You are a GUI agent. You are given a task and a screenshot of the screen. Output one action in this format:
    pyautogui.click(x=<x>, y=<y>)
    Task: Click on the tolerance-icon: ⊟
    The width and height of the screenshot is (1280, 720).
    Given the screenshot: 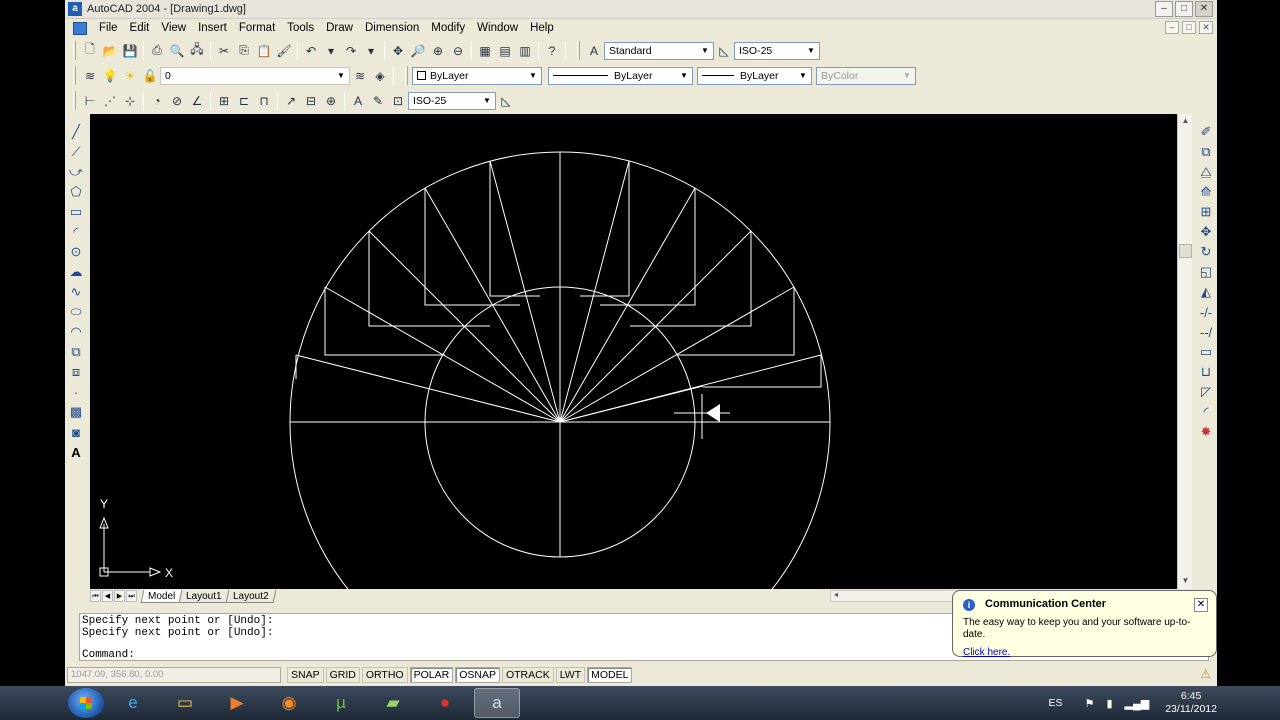 What is the action you would take?
    pyautogui.click(x=311, y=101)
    